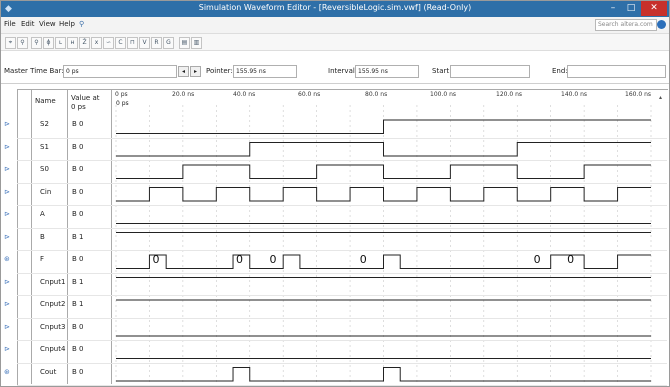  I want to click on waveform-s0, so click(383, 171).